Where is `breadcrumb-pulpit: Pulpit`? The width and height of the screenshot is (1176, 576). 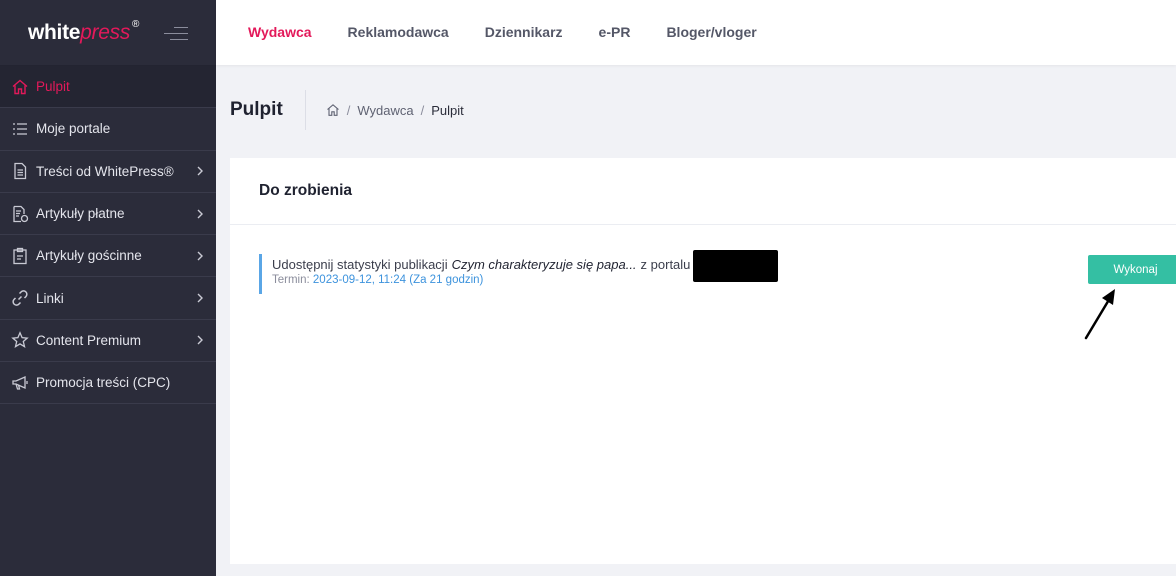 breadcrumb-pulpit: Pulpit is located at coordinates (447, 110).